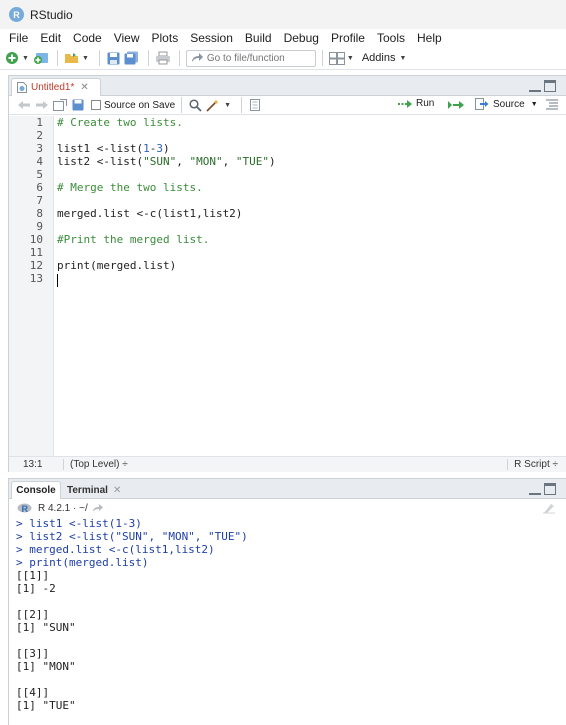 The height and width of the screenshot is (725, 566). Describe the element at coordinates (127, 38) in the screenshot. I see `menu-view: View` at that location.